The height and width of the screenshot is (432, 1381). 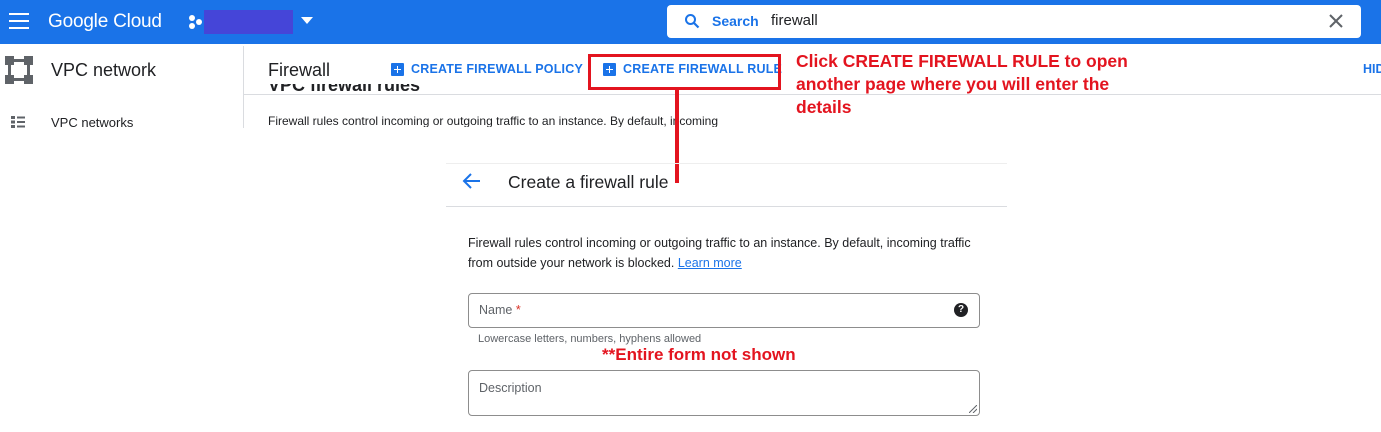 I want to click on sidebar-item-vpc-networks: VPC networks, so click(x=92, y=122).